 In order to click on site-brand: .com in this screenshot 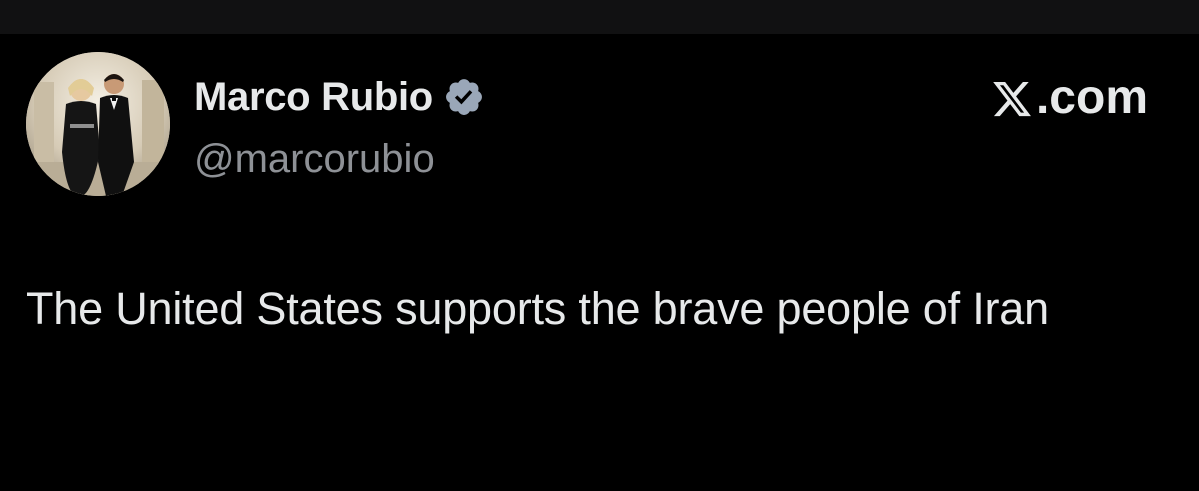, I will do `click(1069, 98)`.